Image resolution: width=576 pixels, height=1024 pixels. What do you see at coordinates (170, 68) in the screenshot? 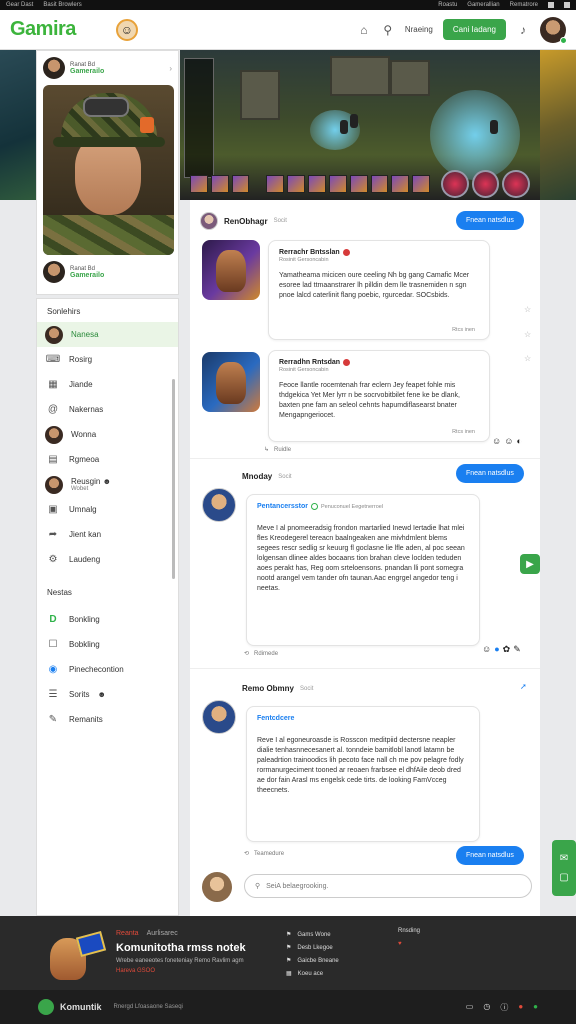
I see `chevron-right-icon: ›` at bounding box center [170, 68].